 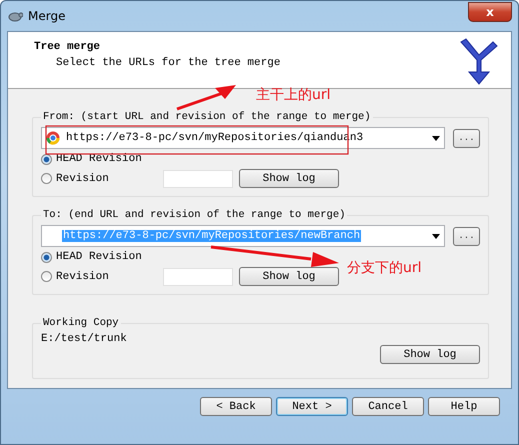 What do you see at coordinates (194, 215) in the screenshot?
I see `group-label: To: (end URL and revision of the range to merge)` at bounding box center [194, 215].